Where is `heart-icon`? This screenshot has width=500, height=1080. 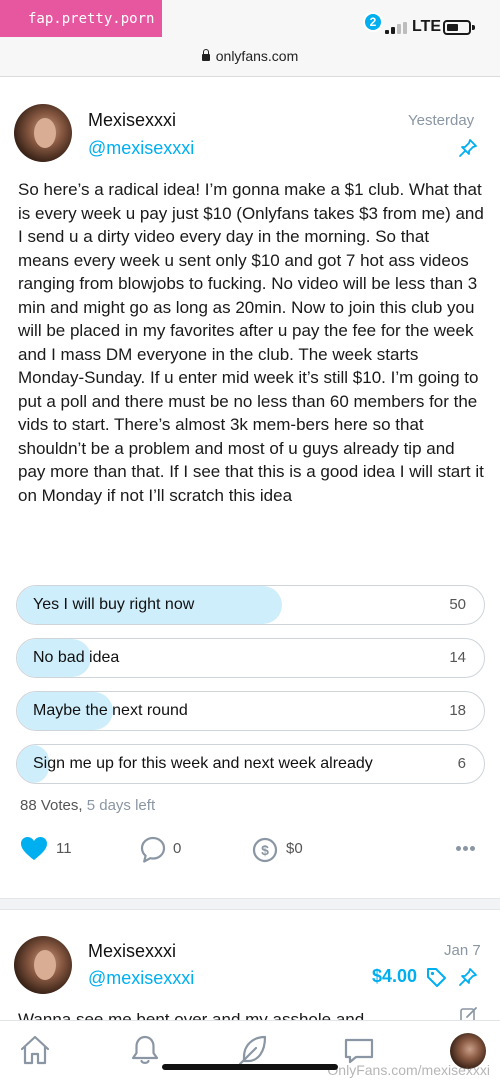 heart-icon is located at coordinates (34, 849).